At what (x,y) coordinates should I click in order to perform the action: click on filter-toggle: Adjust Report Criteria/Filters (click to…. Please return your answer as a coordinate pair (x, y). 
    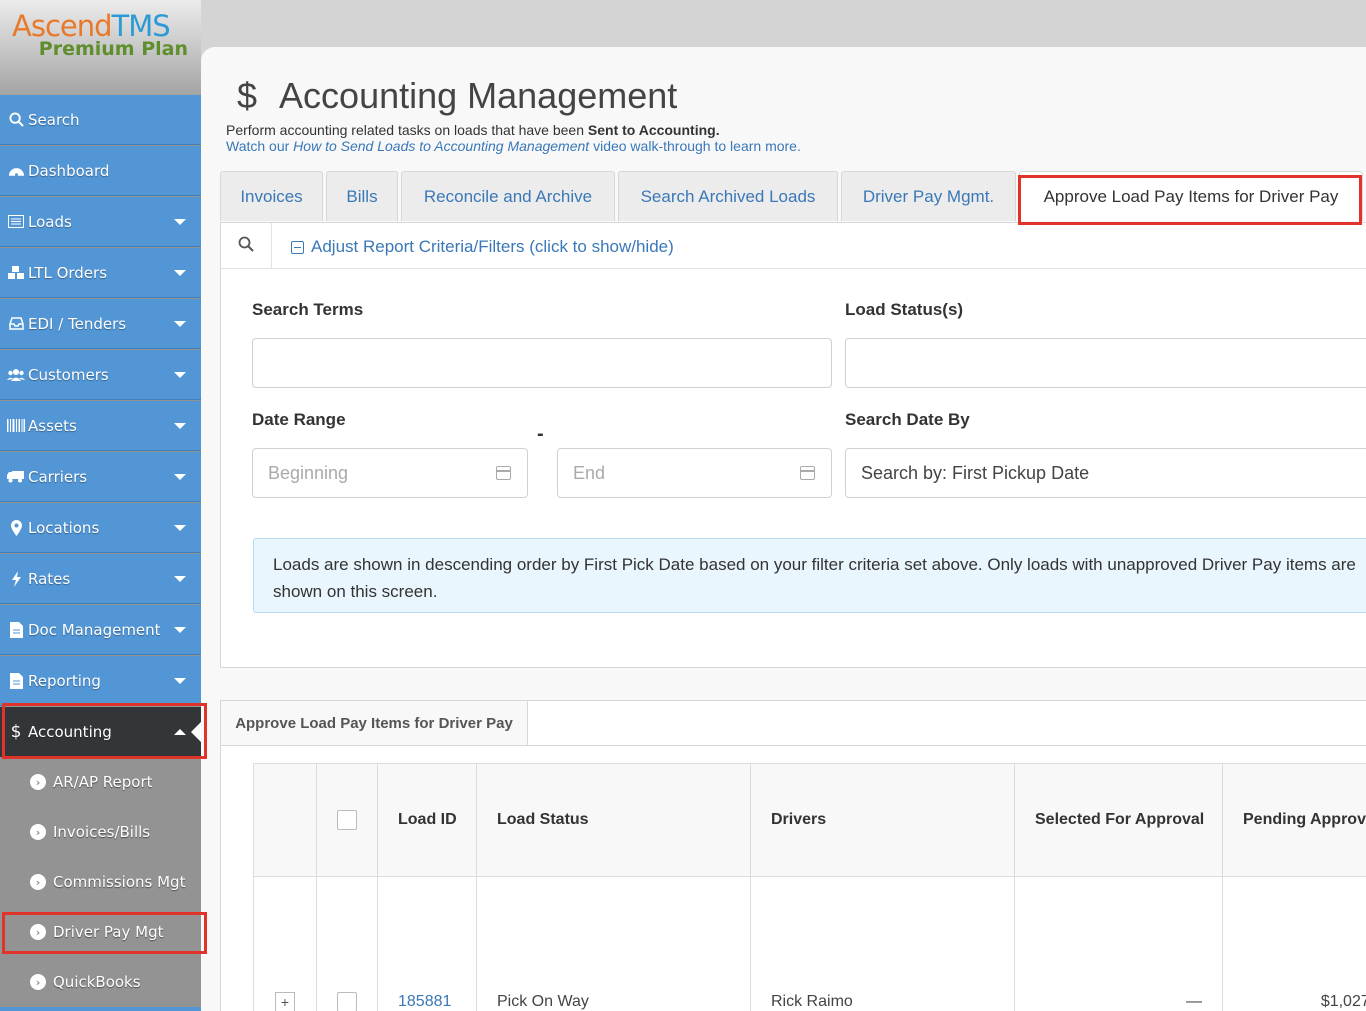
    Looking at the image, I should click on (482, 247).